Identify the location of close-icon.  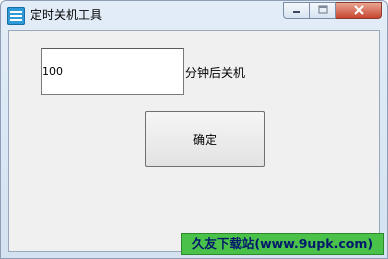
(358, 10).